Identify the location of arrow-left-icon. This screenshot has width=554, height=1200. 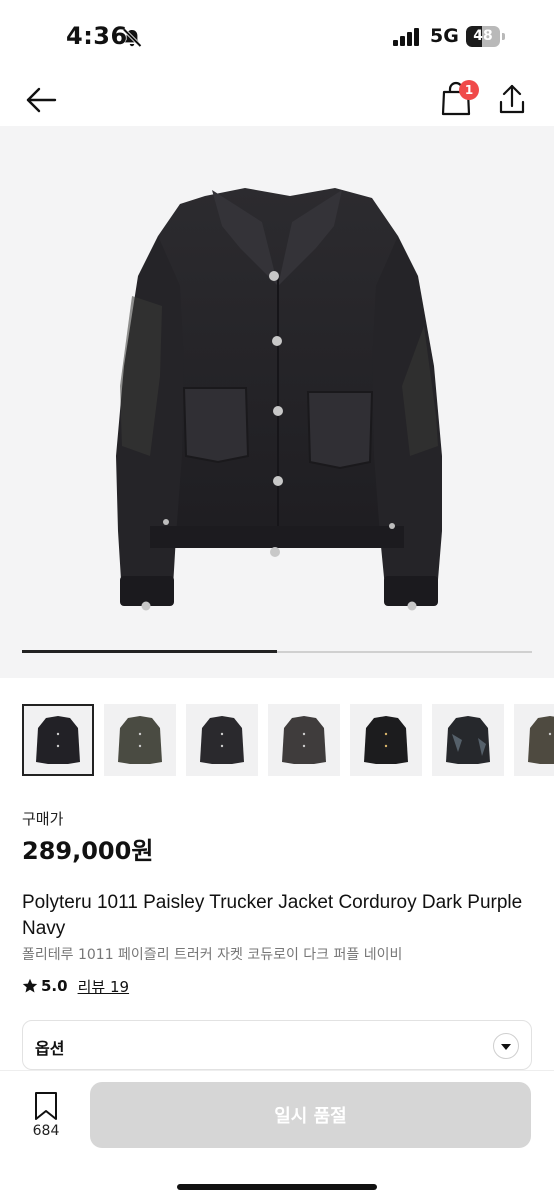
(41, 100).